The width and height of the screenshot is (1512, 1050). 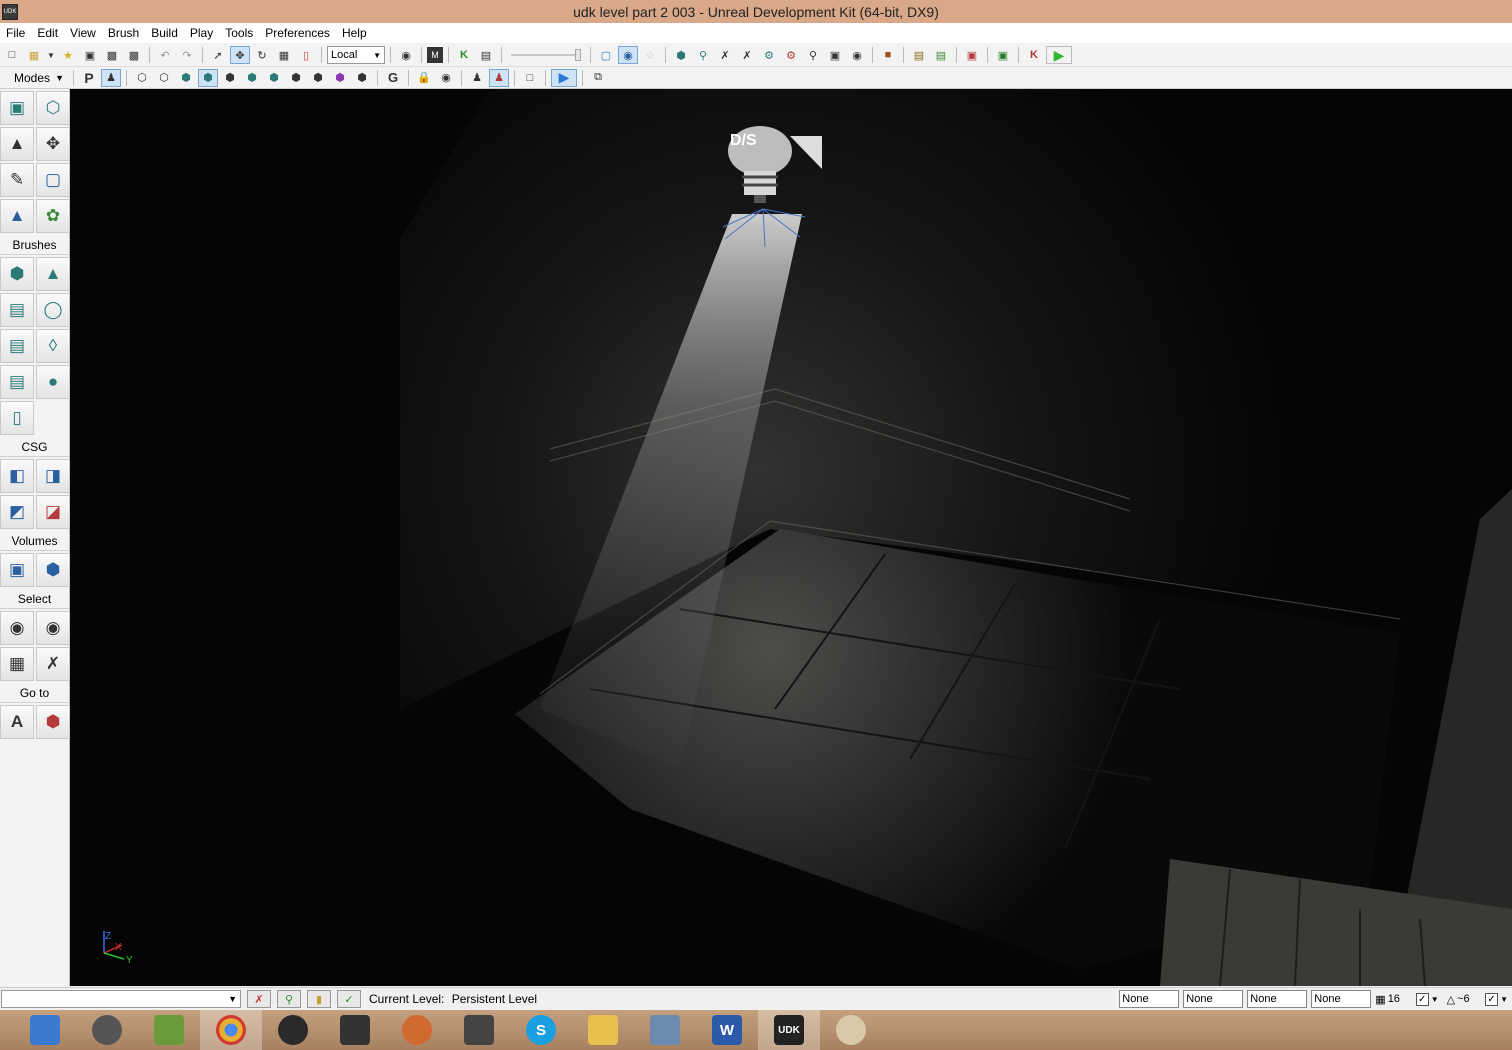 What do you see at coordinates (274, 78) in the screenshot?
I see `light-complexity-icon: ⬢` at bounding box center [274, 78].